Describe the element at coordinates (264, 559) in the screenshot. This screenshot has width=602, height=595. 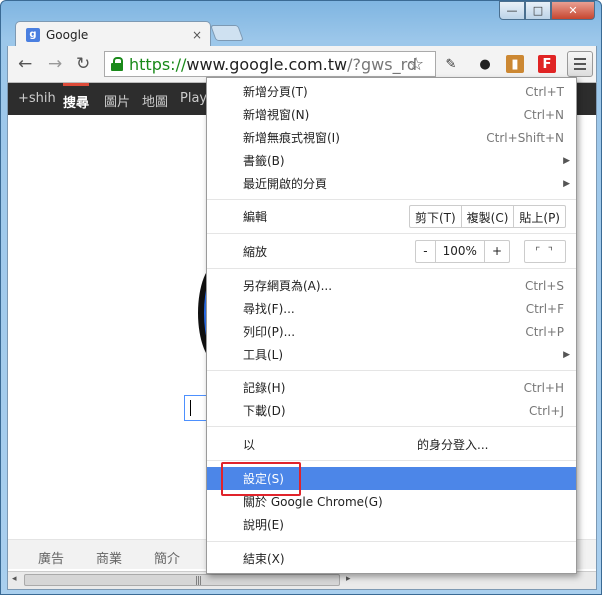
I see `menu-label: 結束(X)` at that location.